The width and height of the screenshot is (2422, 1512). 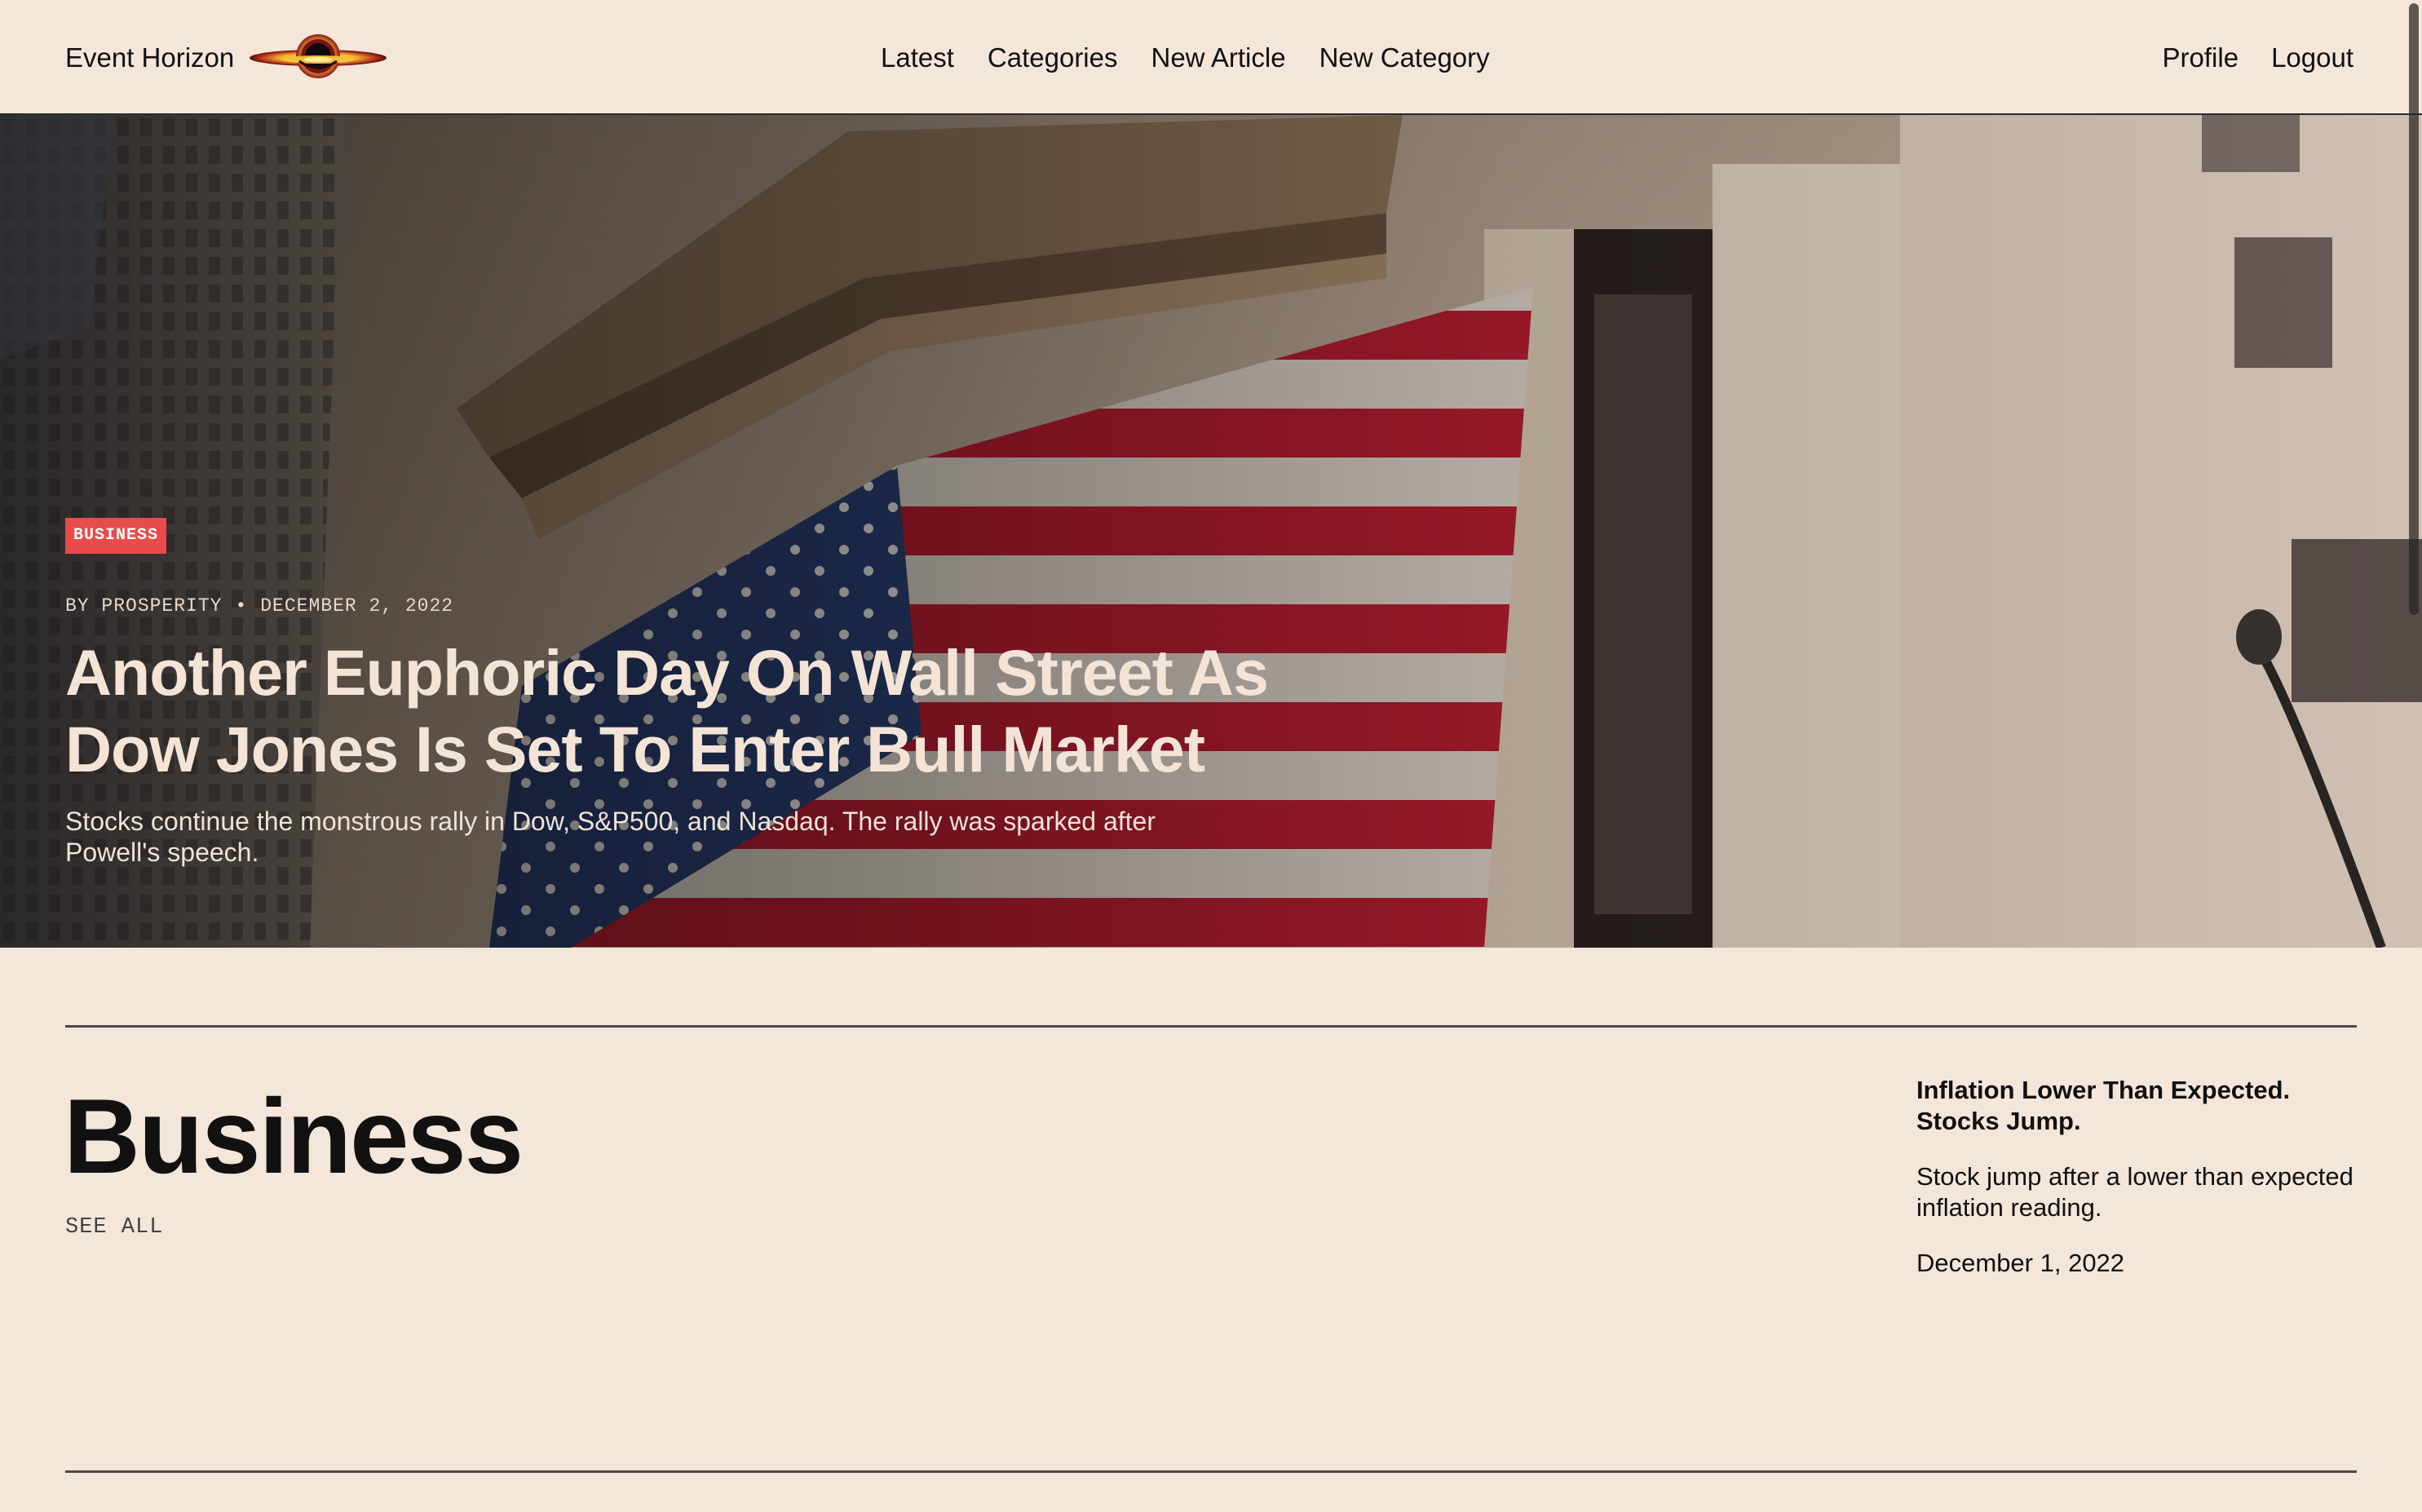 I want to click on page-scrollbar, so click(x=2413, y=756).